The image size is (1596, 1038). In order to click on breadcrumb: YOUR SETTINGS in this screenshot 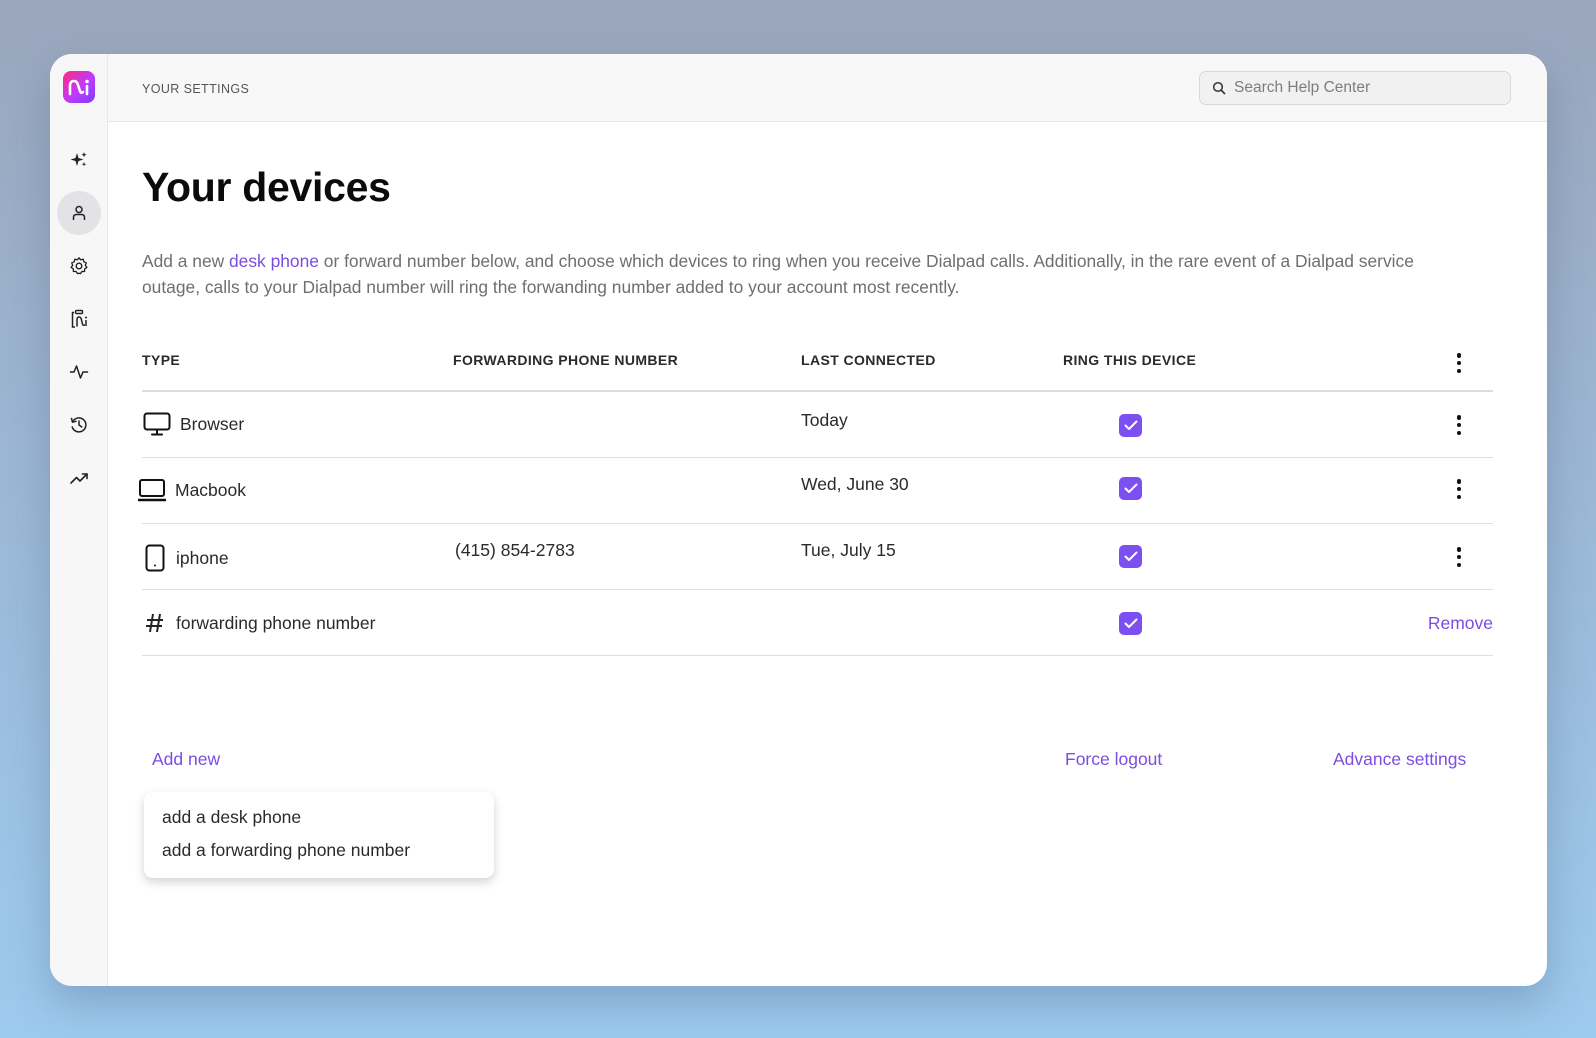, I will do `click(196, 89)`.